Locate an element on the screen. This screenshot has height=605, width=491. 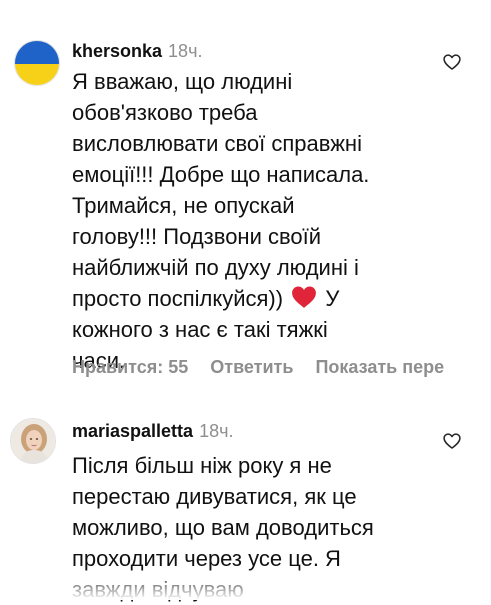
avatar-mariaspalletta is located at coordinates (33, 441).